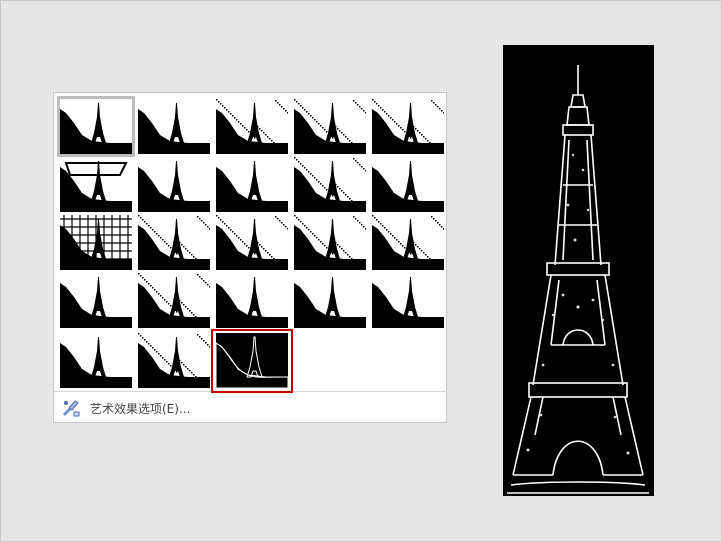 This screenshot has width=722, height=542. I want to click on effect-thumb-glow-diffused, so click(330, 184).